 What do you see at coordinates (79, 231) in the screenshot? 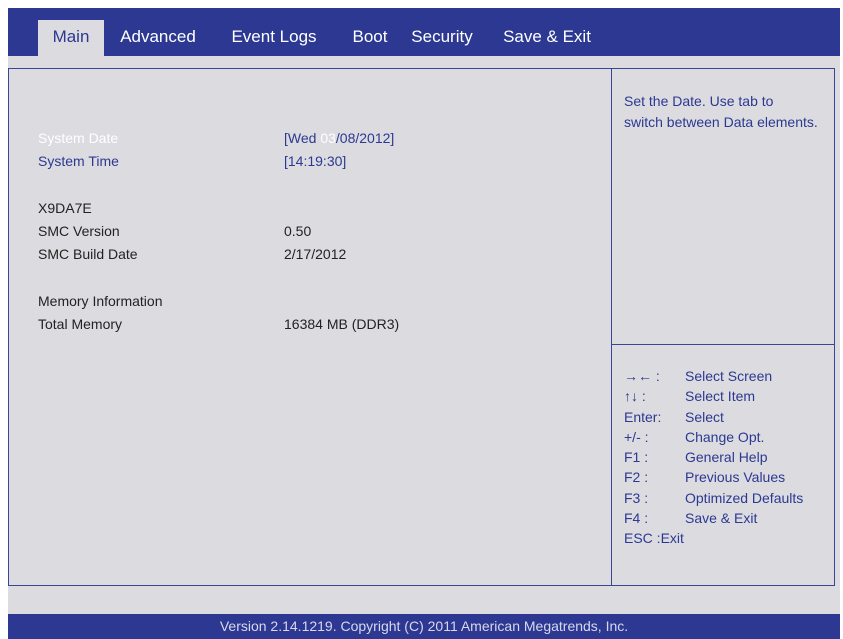
I see `smc-version-label: SMC Version` at bounding box center [79, 231].